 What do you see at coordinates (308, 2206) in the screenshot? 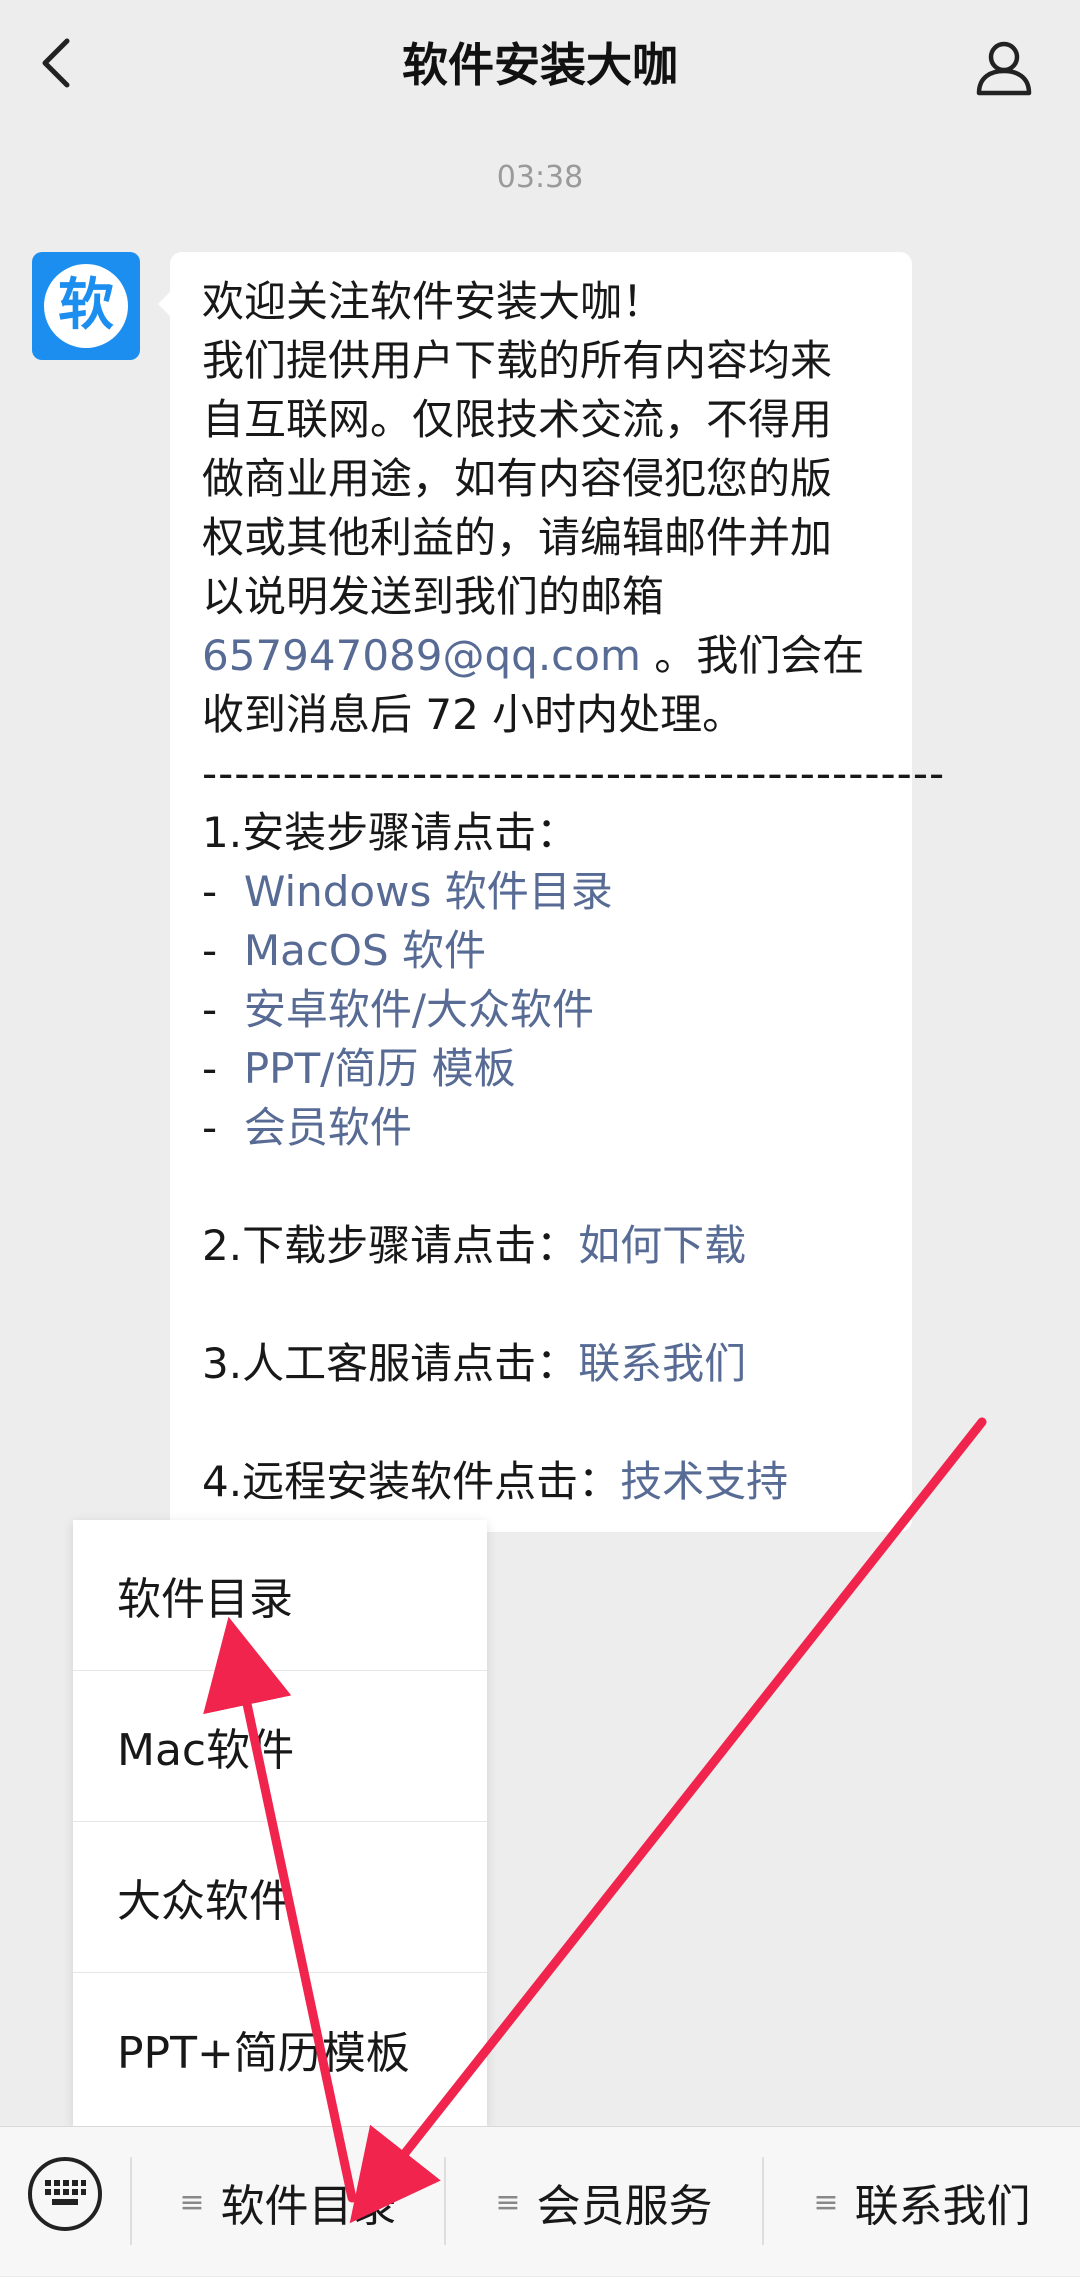
I see `menu-button-label: 软件目录` at bounding box center [308, 2206].